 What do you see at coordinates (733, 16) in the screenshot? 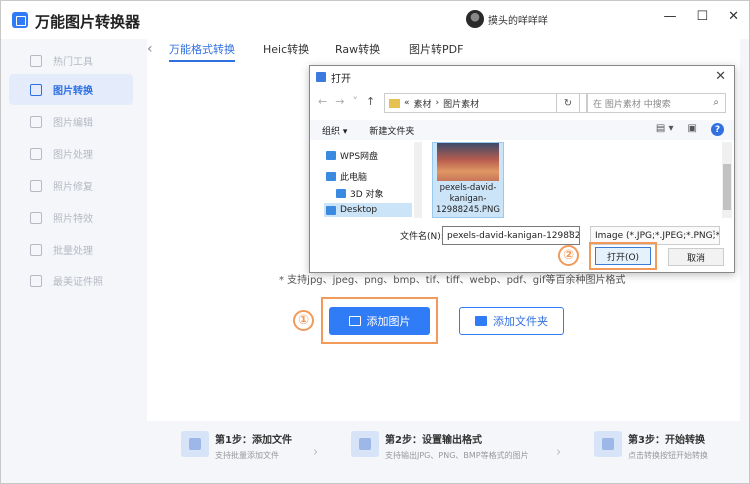
I see `close-icon: ✕` at bounding box center [733, 16].